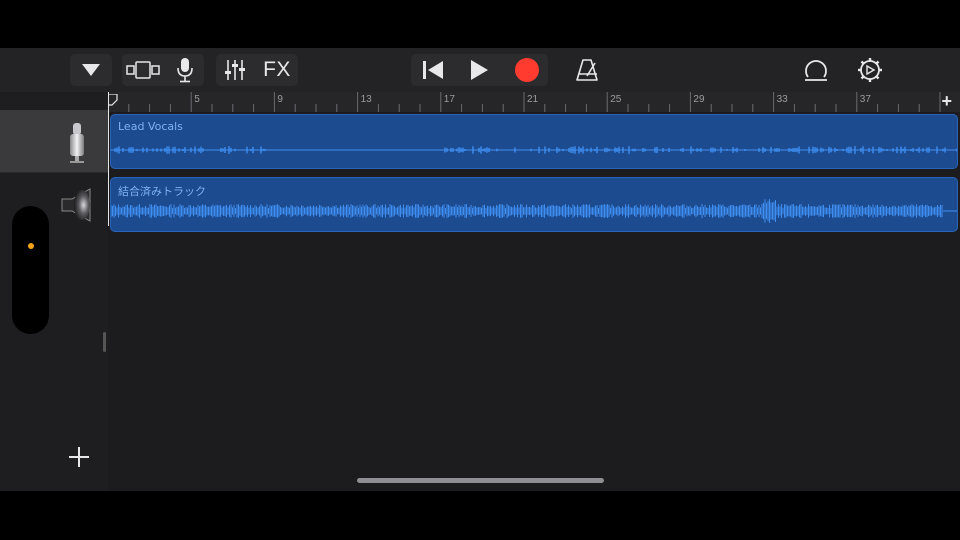  What do you see at coordinates (197, 99) in the screenshot?
I see `ruler-bar-label: 5` at bounding box center [197, 99].